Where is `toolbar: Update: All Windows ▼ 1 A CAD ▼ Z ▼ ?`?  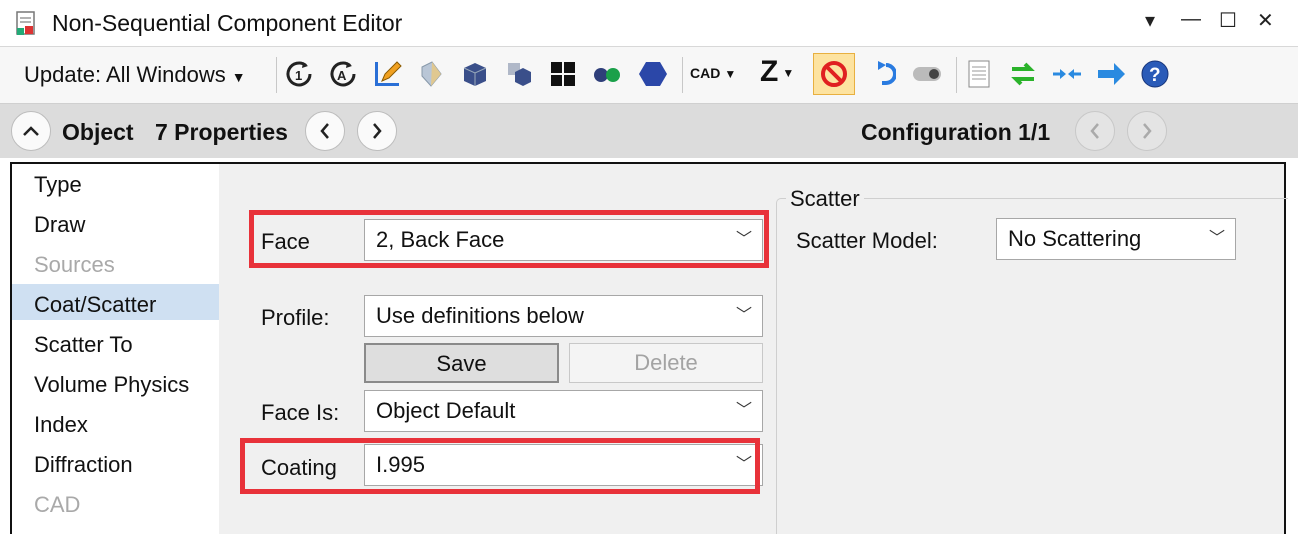
toolbar: Update: All Windows ▼ 1 A CAD ▼ Z ▼ ? is located at coordinates (649, 75).